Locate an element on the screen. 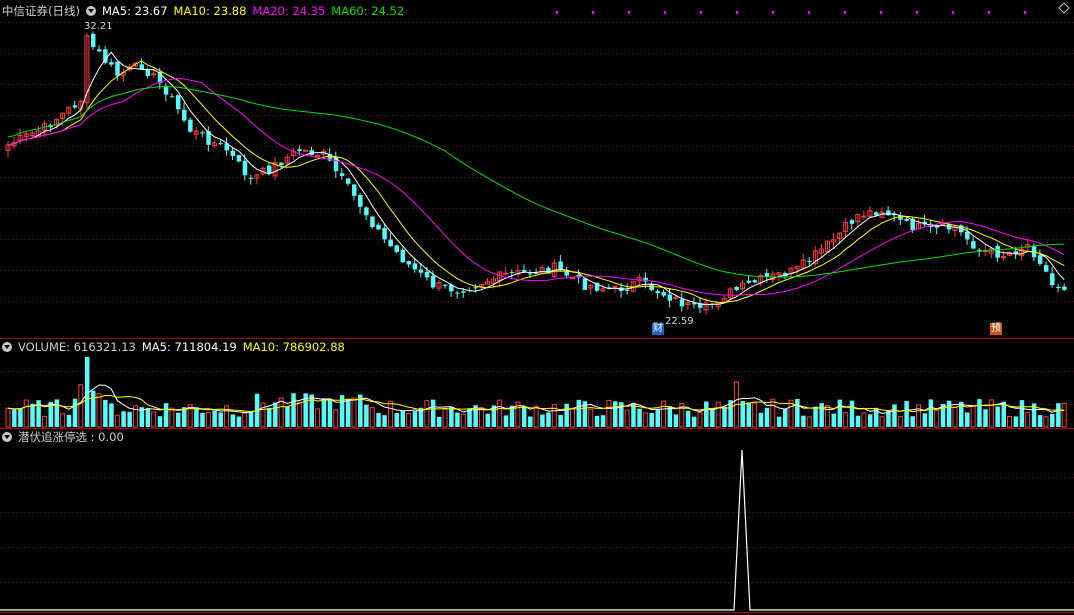 Image resolution: width=1074 pixels, height=615 pixels. price-panel-toggle-icon is located at coordinates (90, 11).